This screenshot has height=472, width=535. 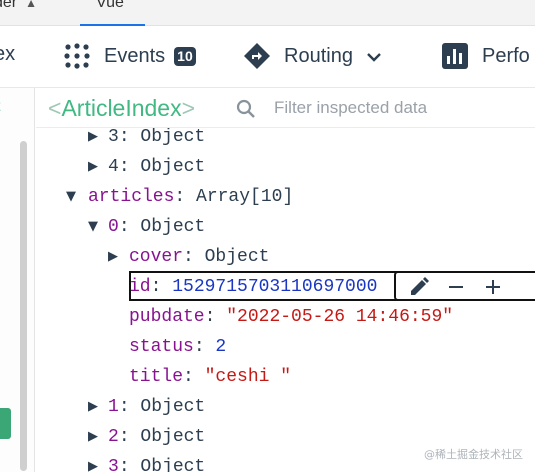 What do you see at coordinates (55, 108) in the screenshot?
I see `component-title-open: <` at bounding box center [55, 108].